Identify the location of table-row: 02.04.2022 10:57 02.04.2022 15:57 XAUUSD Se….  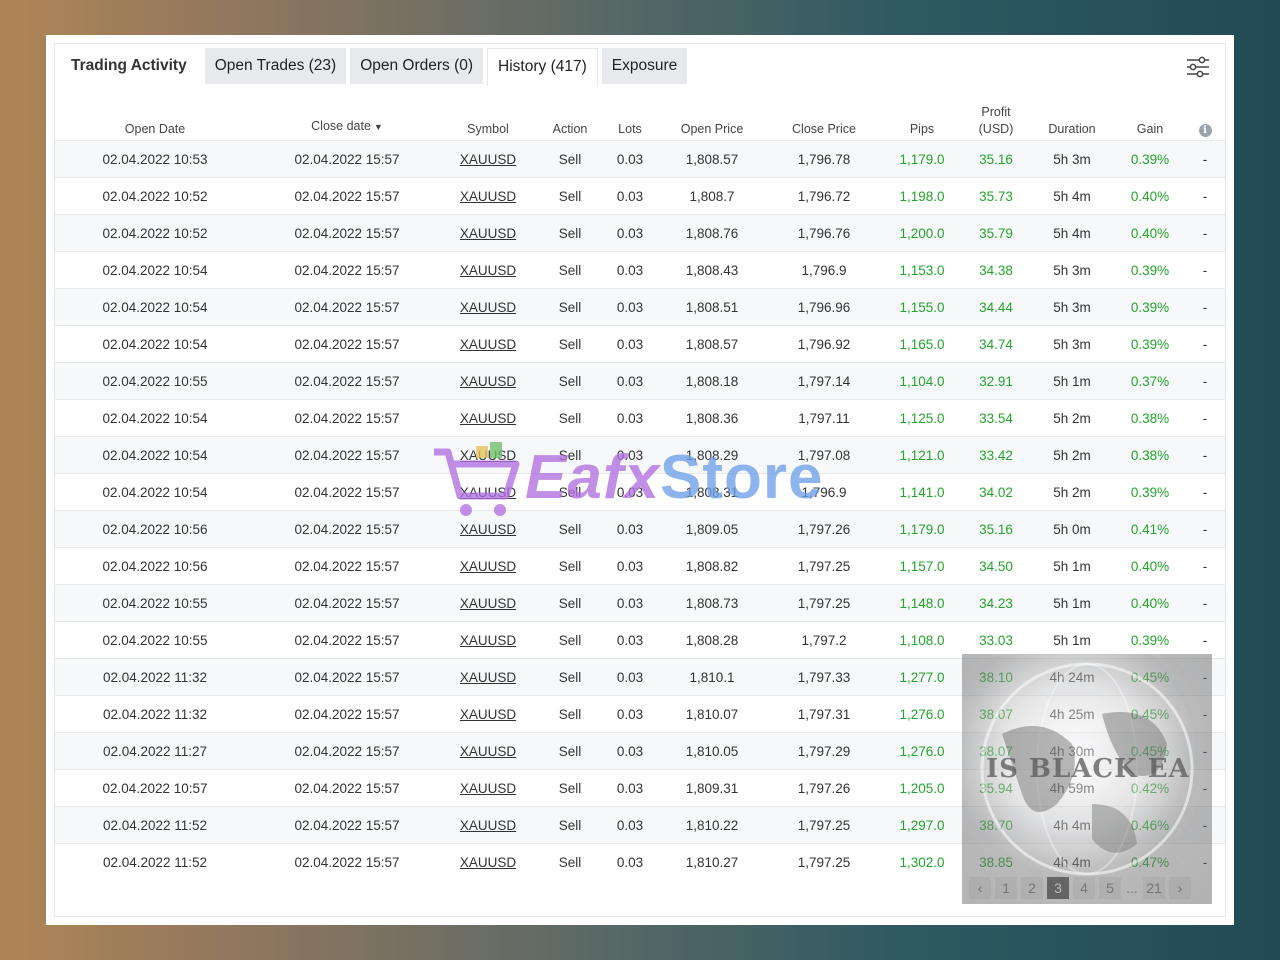
(640, 788).